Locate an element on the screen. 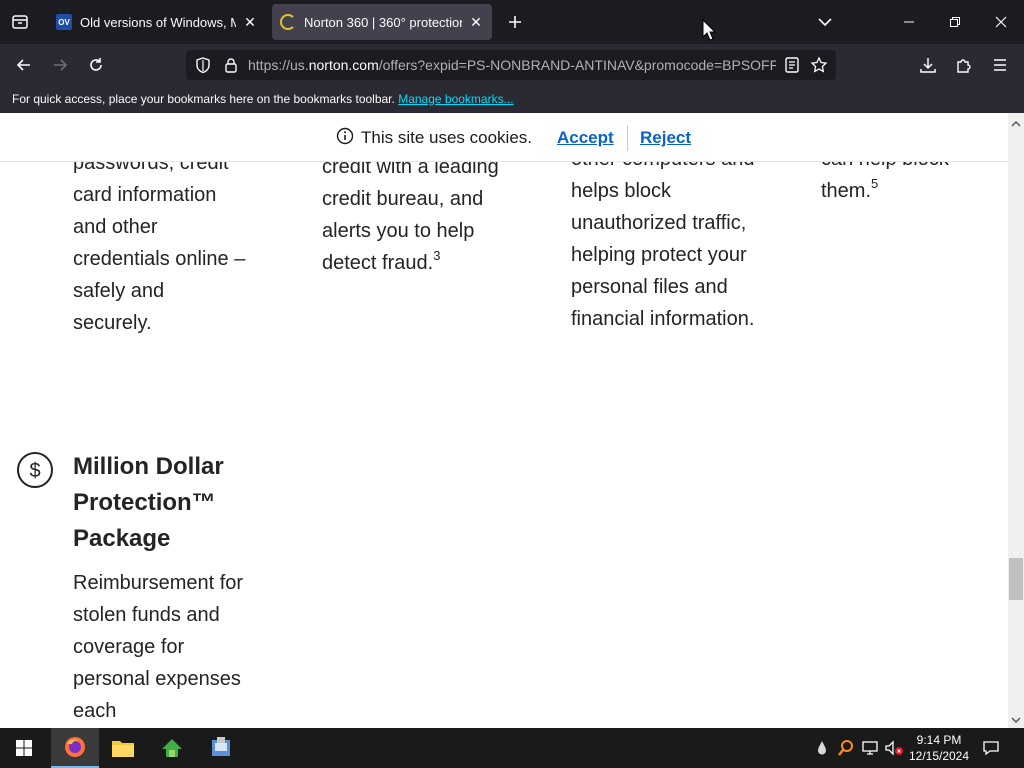 This screenshot has height=768, width=1024. scroll-down-arrow-icon is located at coordinates (1016, 720).